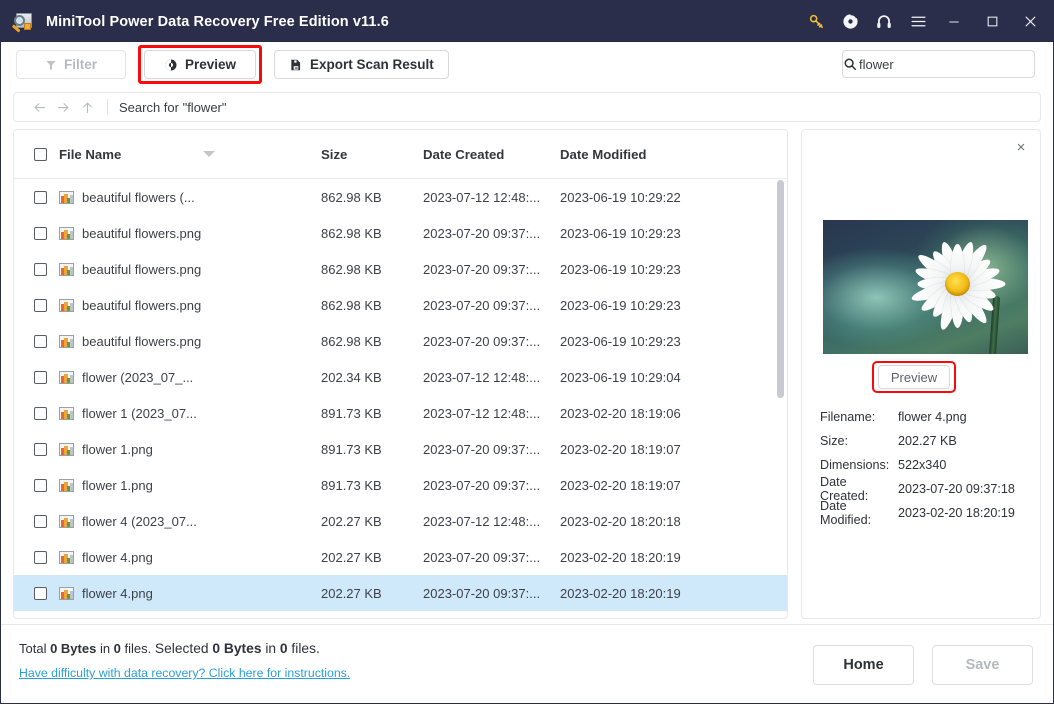 The image size is (1054, 704). I want to click on file-name-text: beautiful flowers.png, so click(142, 269).